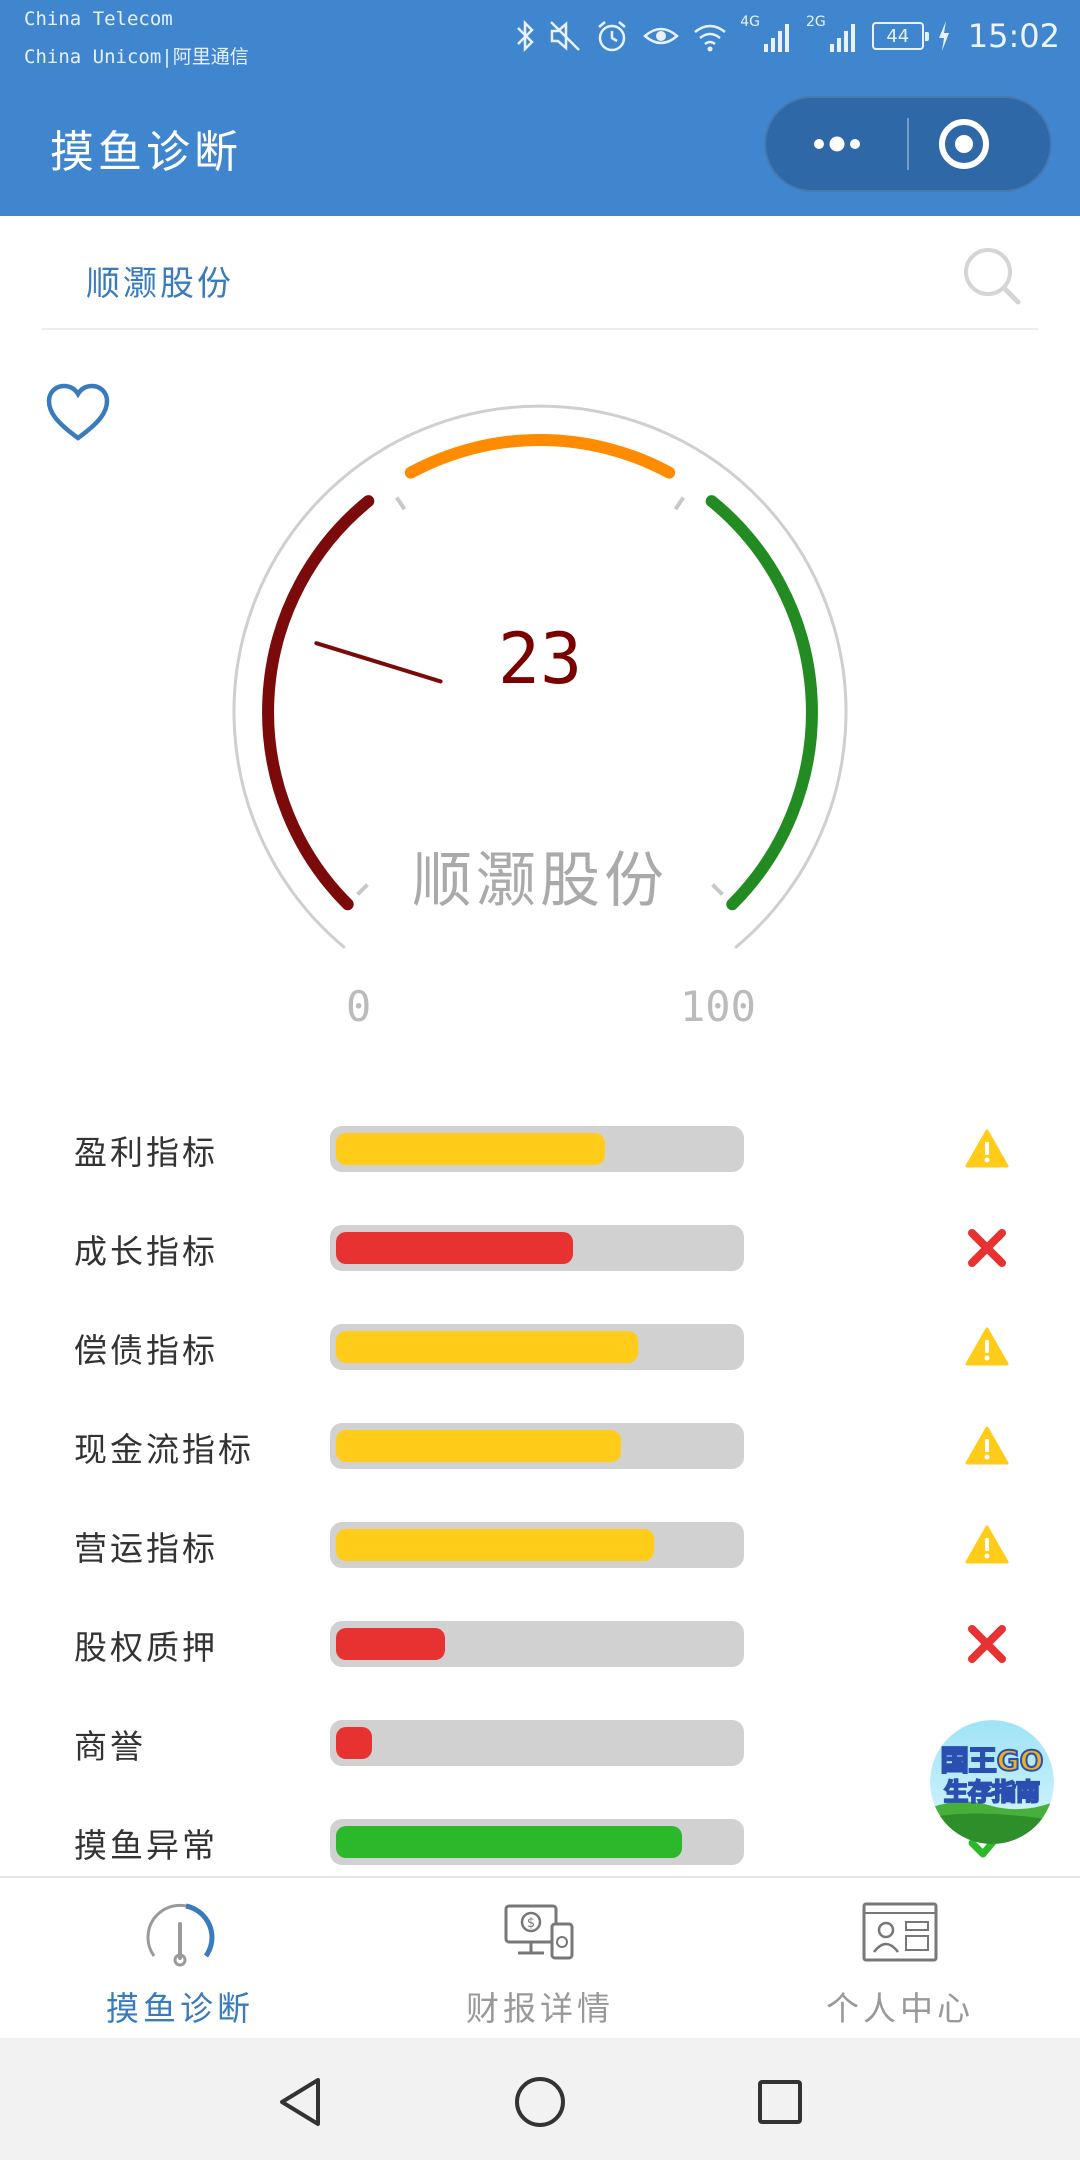 The image size is (1080, 2160). I want to click on indicator-label: 现金流指标, so click(164, 1449).